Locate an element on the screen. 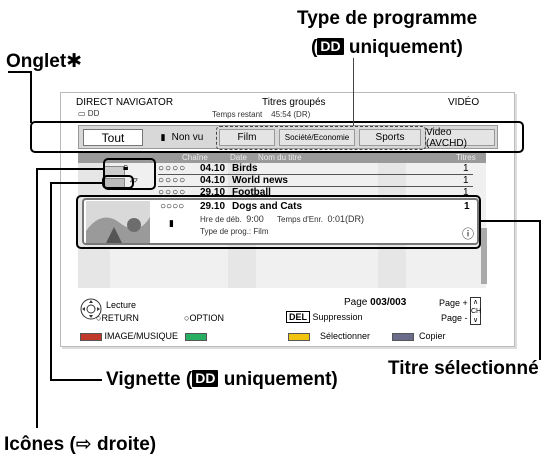 The height and width of the screenshot is (466, 558). remaining-value: 45:54 (DR) is located at coordinates (291, 114).